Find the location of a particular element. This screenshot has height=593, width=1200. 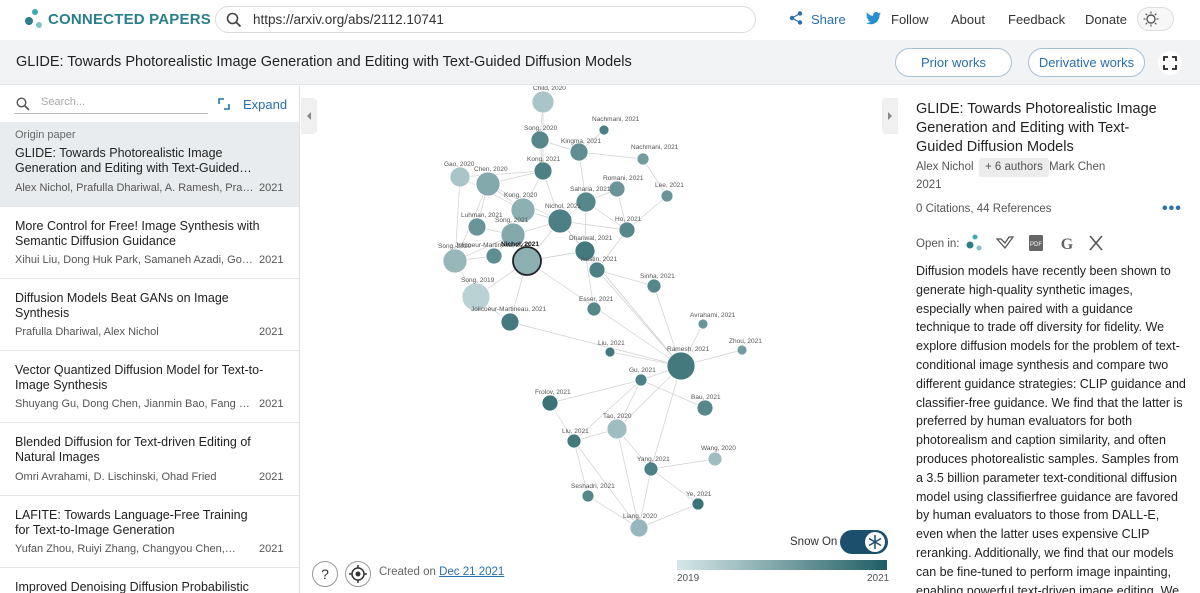

graph-node: Sinha, 2021 is located at coordinates (657, 283).